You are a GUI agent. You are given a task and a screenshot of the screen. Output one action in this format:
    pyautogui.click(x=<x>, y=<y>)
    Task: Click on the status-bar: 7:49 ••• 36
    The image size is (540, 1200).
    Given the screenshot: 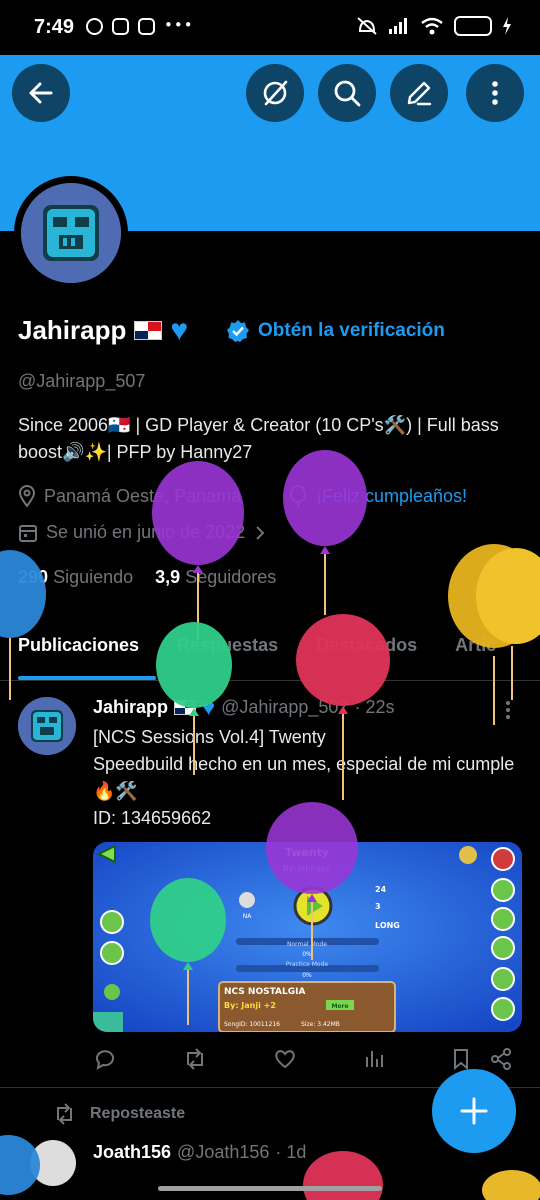 What is the action you would take?
    pyautogui.click(x=270, y=27)
    